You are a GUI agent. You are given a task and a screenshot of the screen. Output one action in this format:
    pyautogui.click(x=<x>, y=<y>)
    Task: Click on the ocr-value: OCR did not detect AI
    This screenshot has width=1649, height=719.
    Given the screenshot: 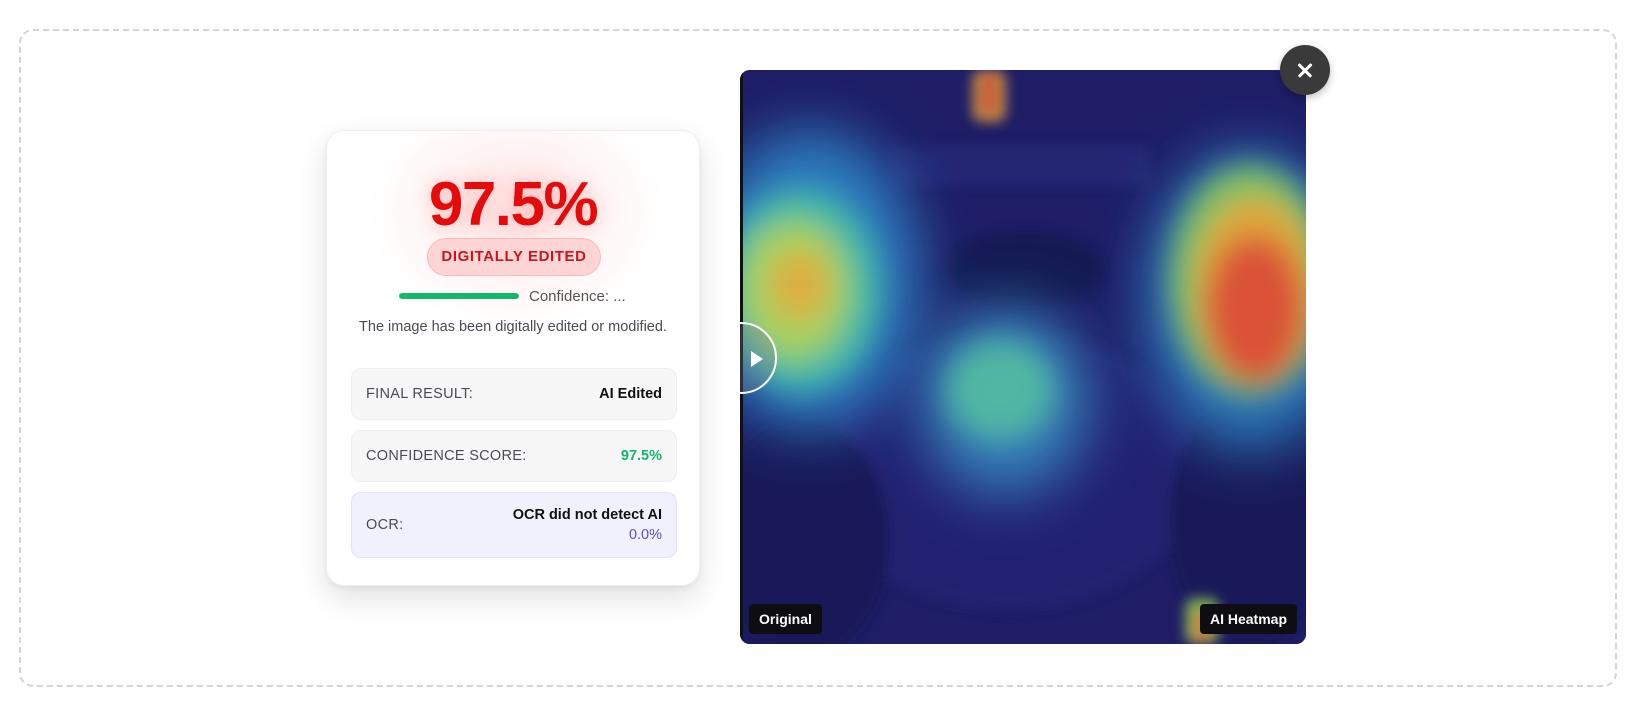 What is the action you would take?
    pyautogui.click(x=587, y=515)
    